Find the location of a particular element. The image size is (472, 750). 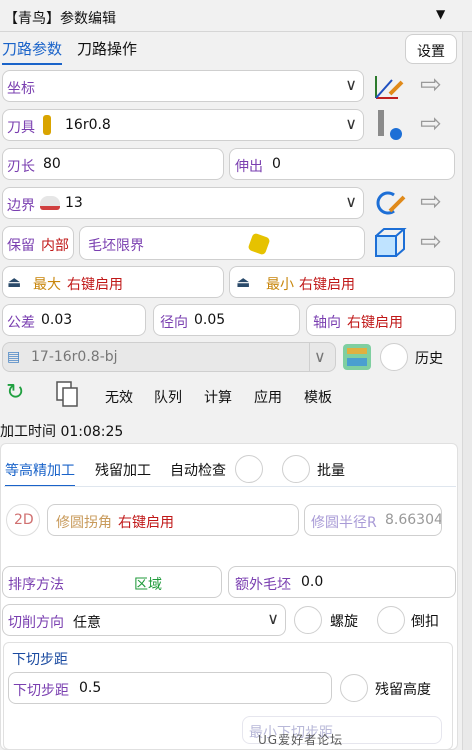

fillet-radius-value: 8.66304 is located at coordinates (413, 520).